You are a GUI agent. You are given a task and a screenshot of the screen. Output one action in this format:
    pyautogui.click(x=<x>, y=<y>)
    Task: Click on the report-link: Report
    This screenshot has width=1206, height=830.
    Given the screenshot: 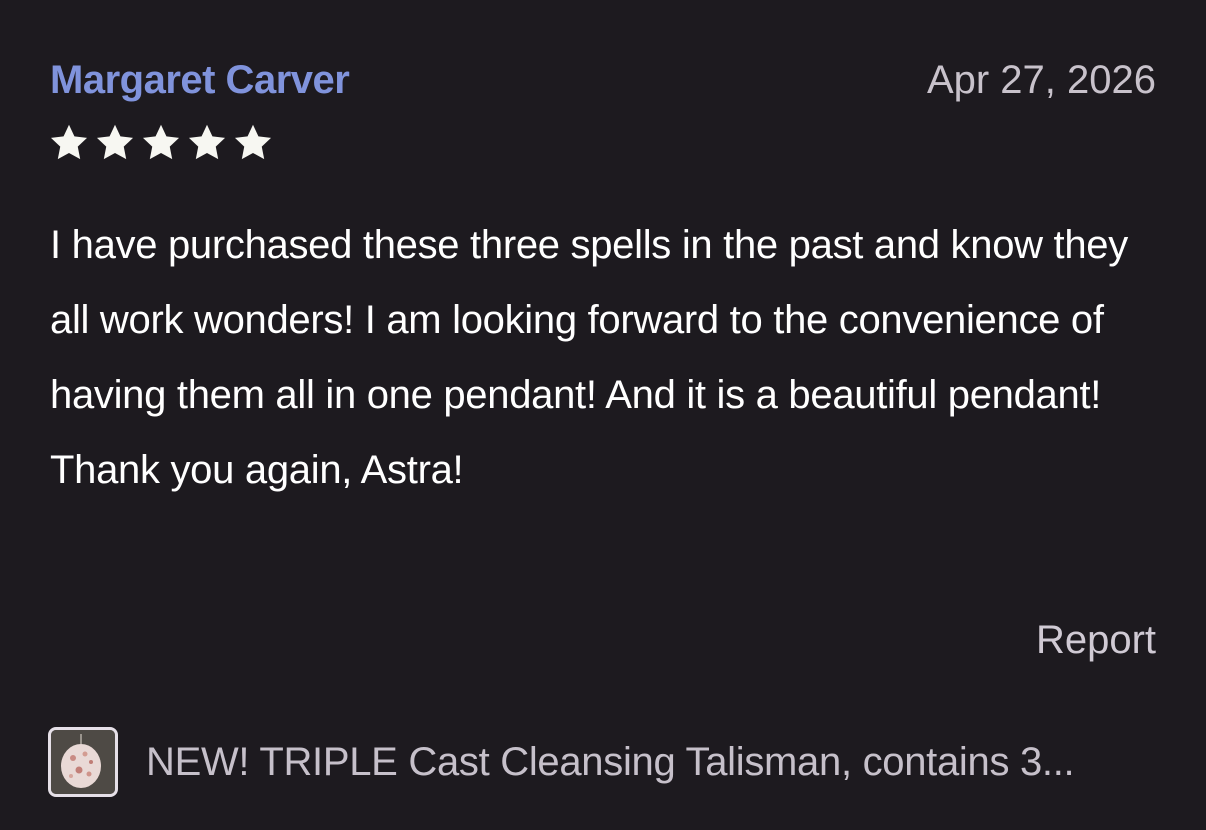 What is the action you would take?
    pyautogui.click(x=1096, y=640)
    